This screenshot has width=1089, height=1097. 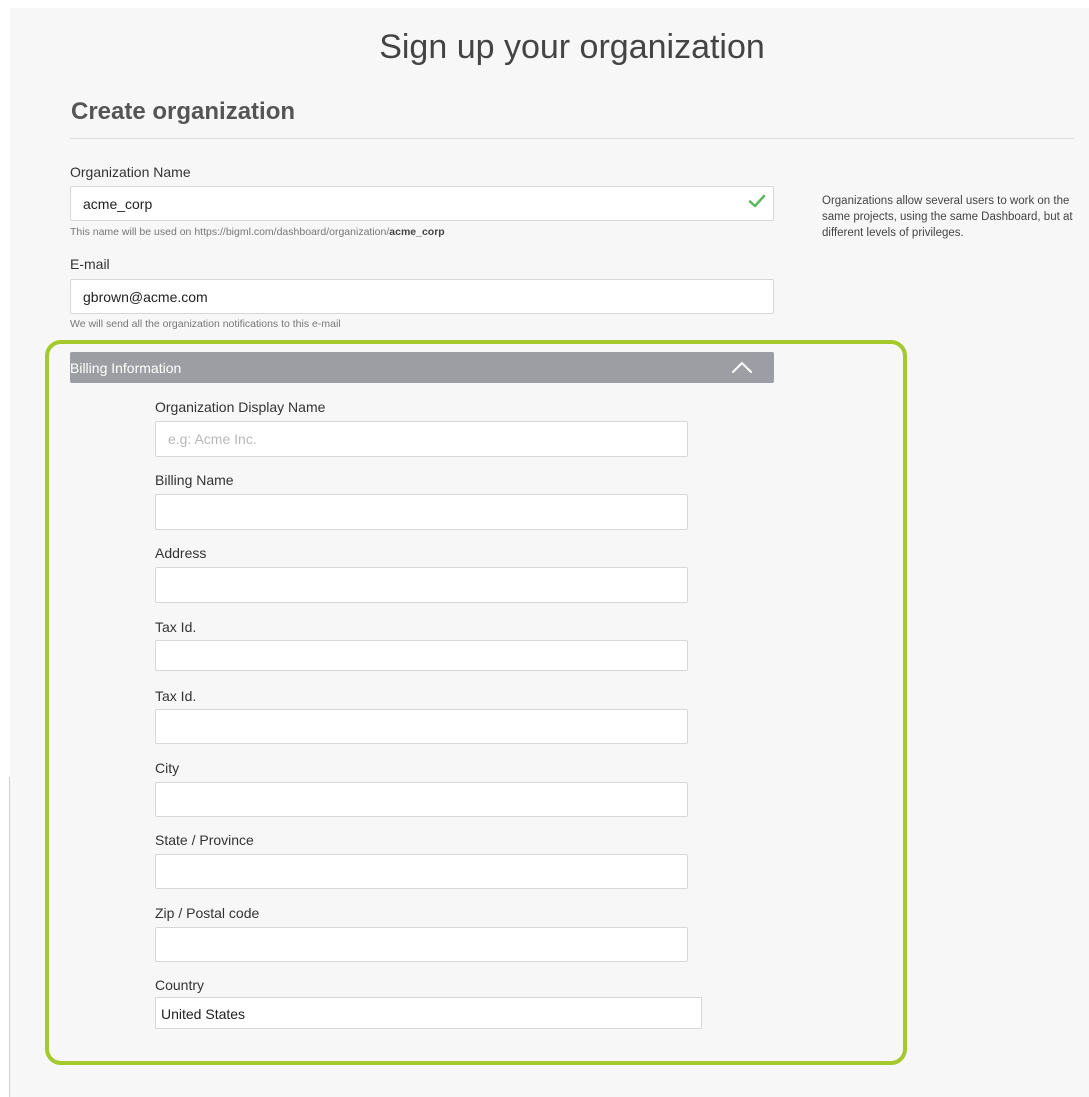 What do you see at coordinates (176, 696) in the screenshot?
I see `tax-id-secondary-label: Tax Id.` at bounding box center [176, 696].